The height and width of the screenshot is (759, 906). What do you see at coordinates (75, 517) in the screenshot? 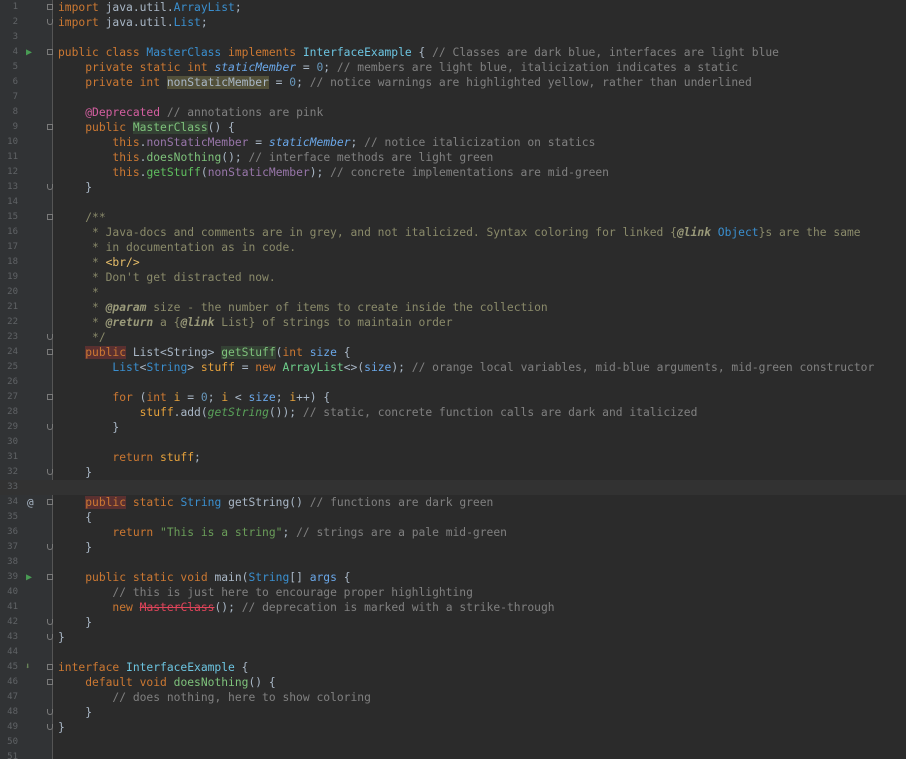
I see `code-text: {` at bounding box center [75, 517].